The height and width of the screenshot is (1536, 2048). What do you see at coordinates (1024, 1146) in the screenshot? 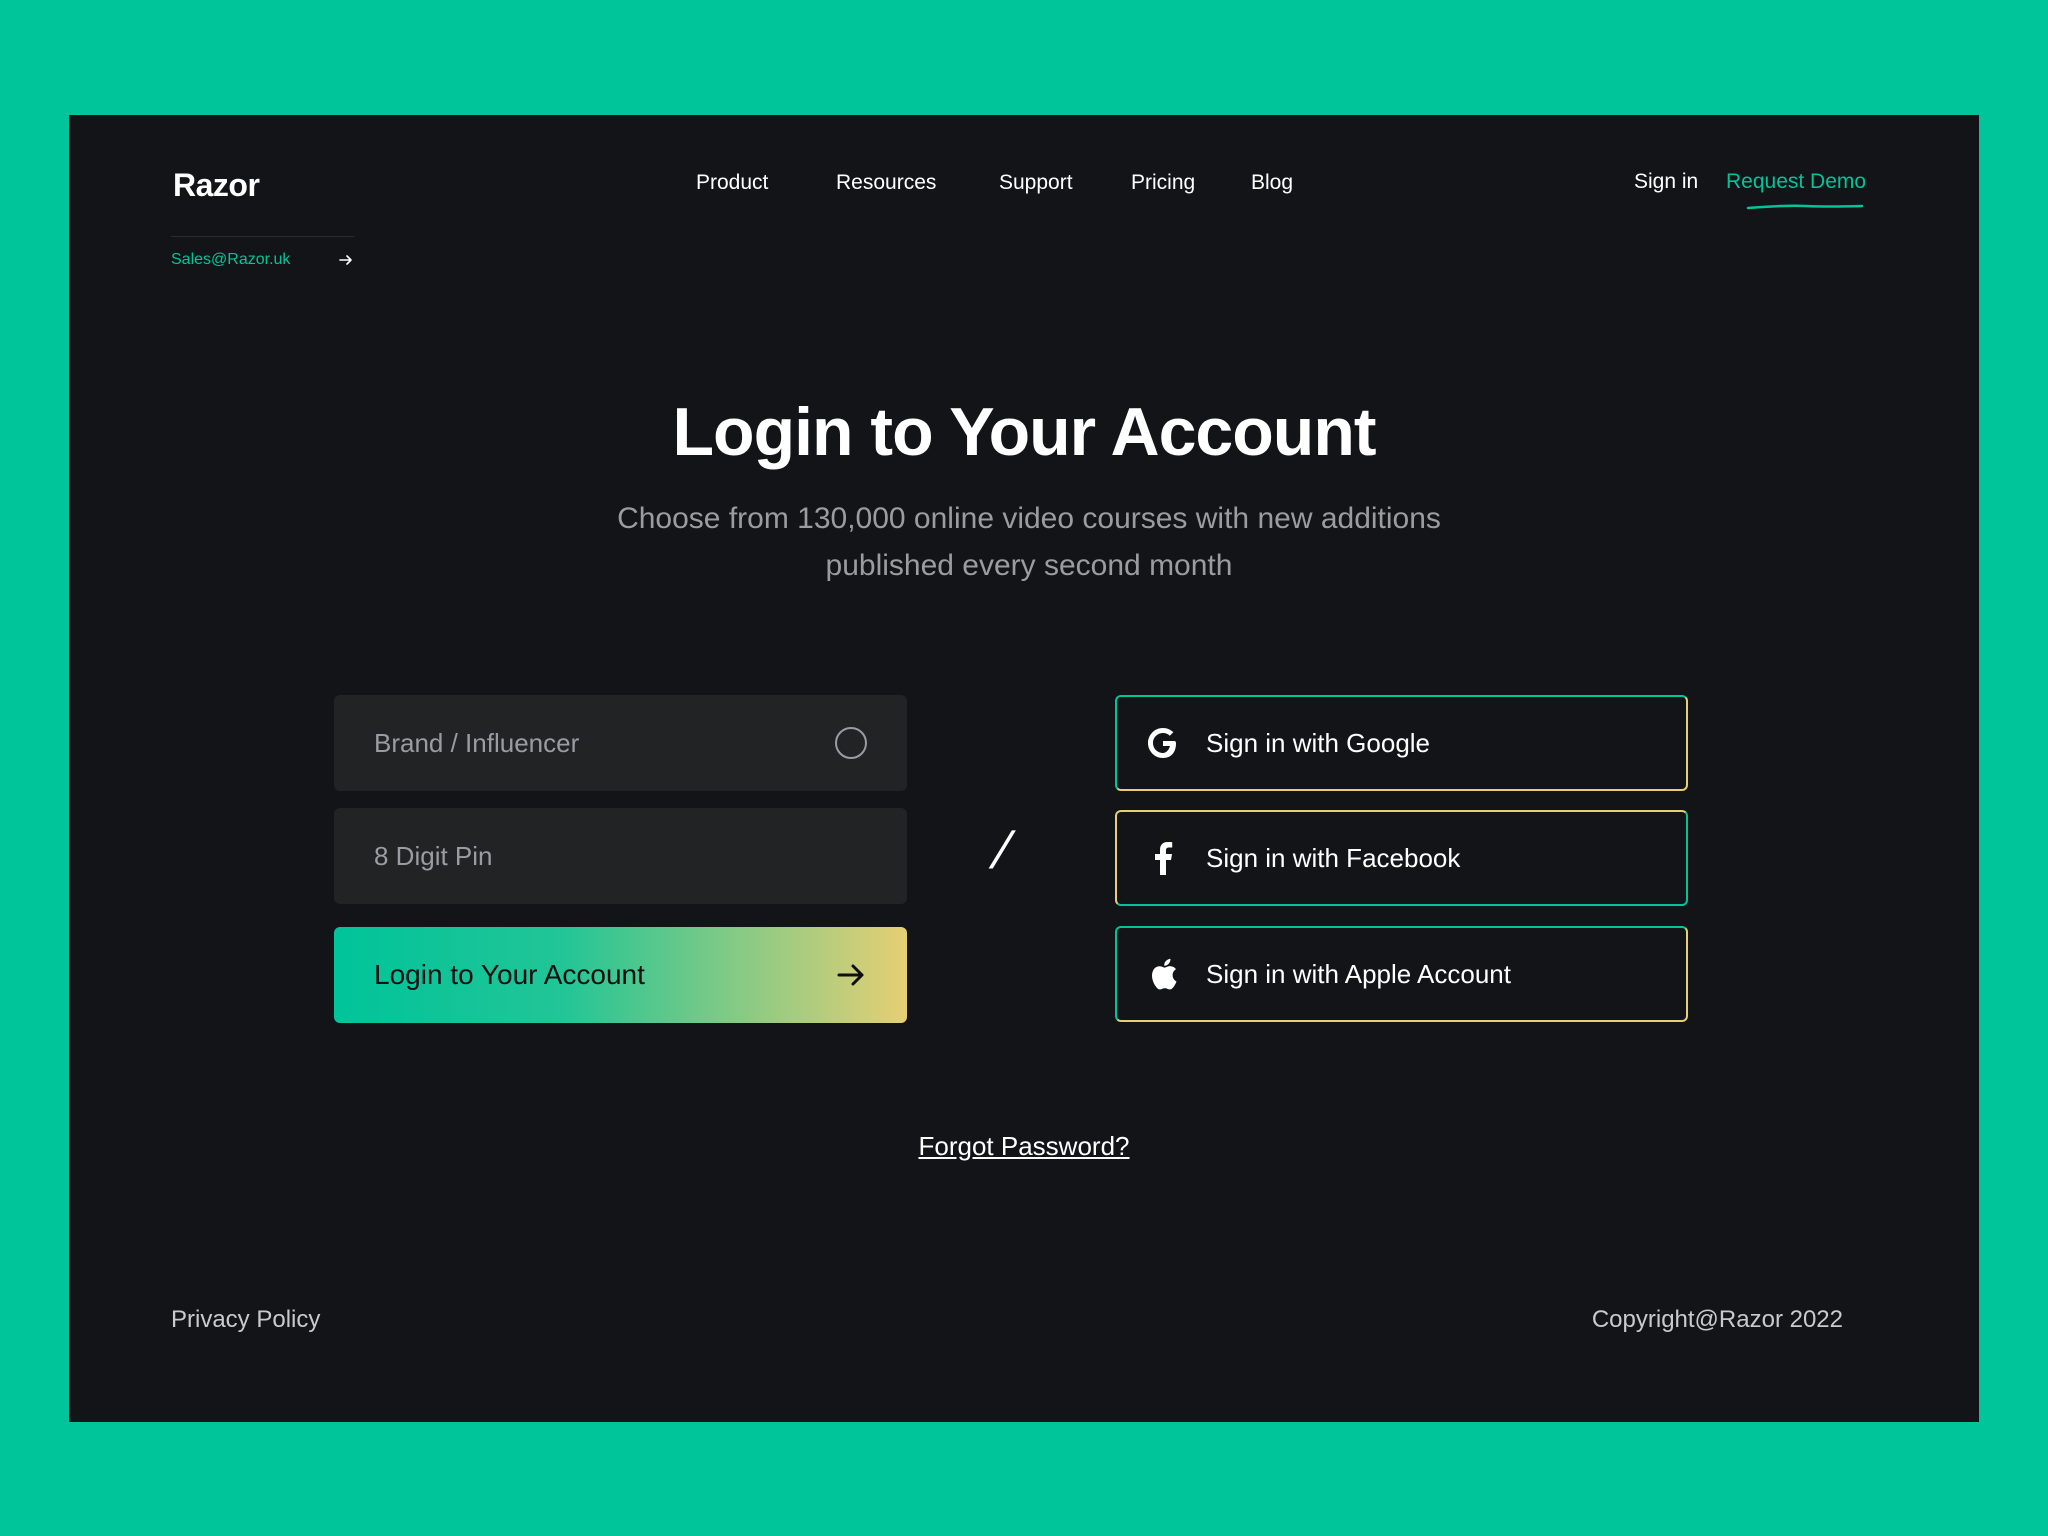
I see `forgot-password-link: Forgot Password?` at bounding box center [1024, 1146].